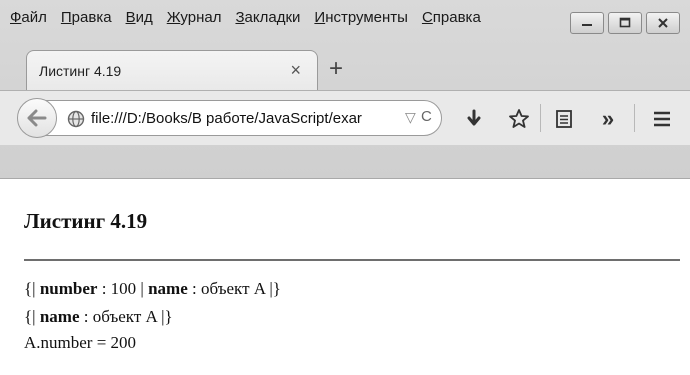  What do you see at coordinates (295, 70) in the screenshot?
I see `tab-close-icon: ×` at bounding box center [295, 70].